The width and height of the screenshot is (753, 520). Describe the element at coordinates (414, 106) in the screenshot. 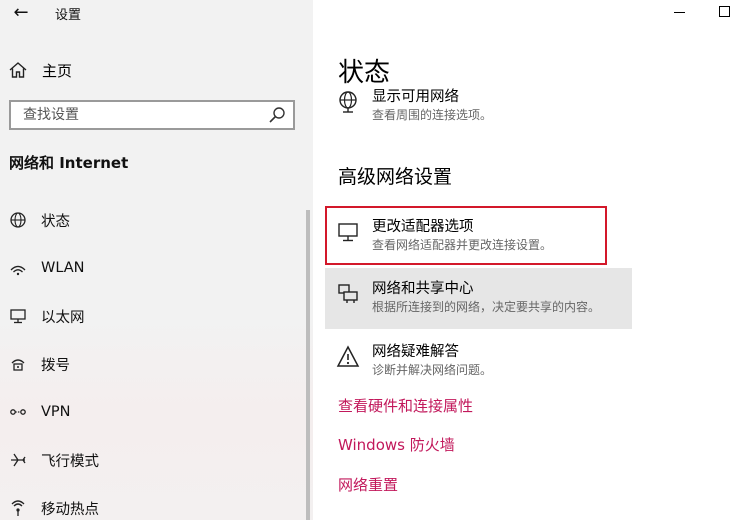

I see `show-networks-item: 显示可用网络 查看周围的连接选项。` at that location.